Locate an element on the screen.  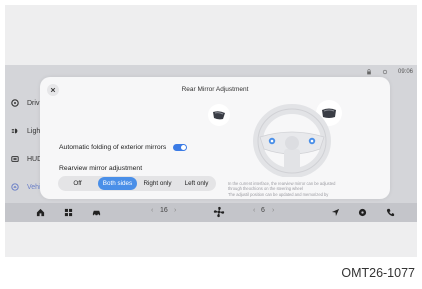
lock-icon is located at coordinates (369, 72).